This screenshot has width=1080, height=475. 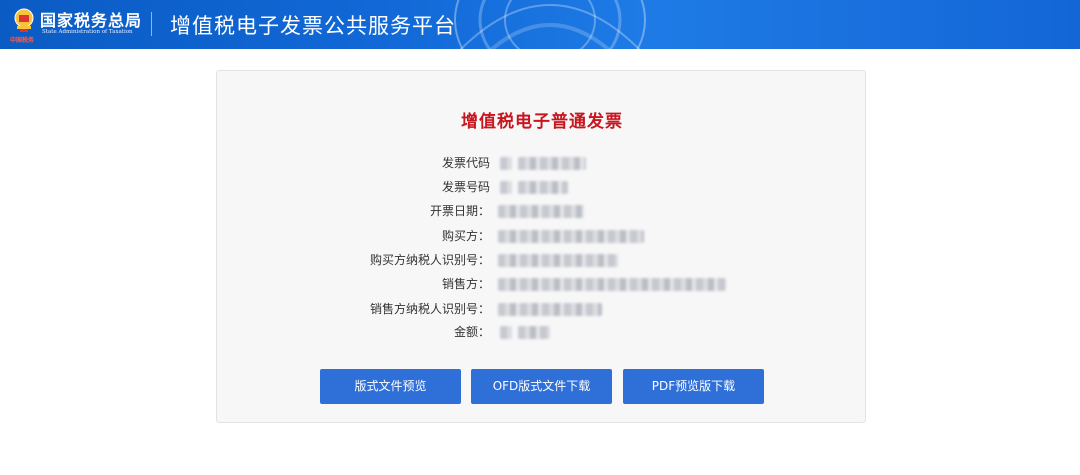 I want to click on field-row-buyer-tax-id: 购买方纳税人识别号：, so click(x=542, y=261).